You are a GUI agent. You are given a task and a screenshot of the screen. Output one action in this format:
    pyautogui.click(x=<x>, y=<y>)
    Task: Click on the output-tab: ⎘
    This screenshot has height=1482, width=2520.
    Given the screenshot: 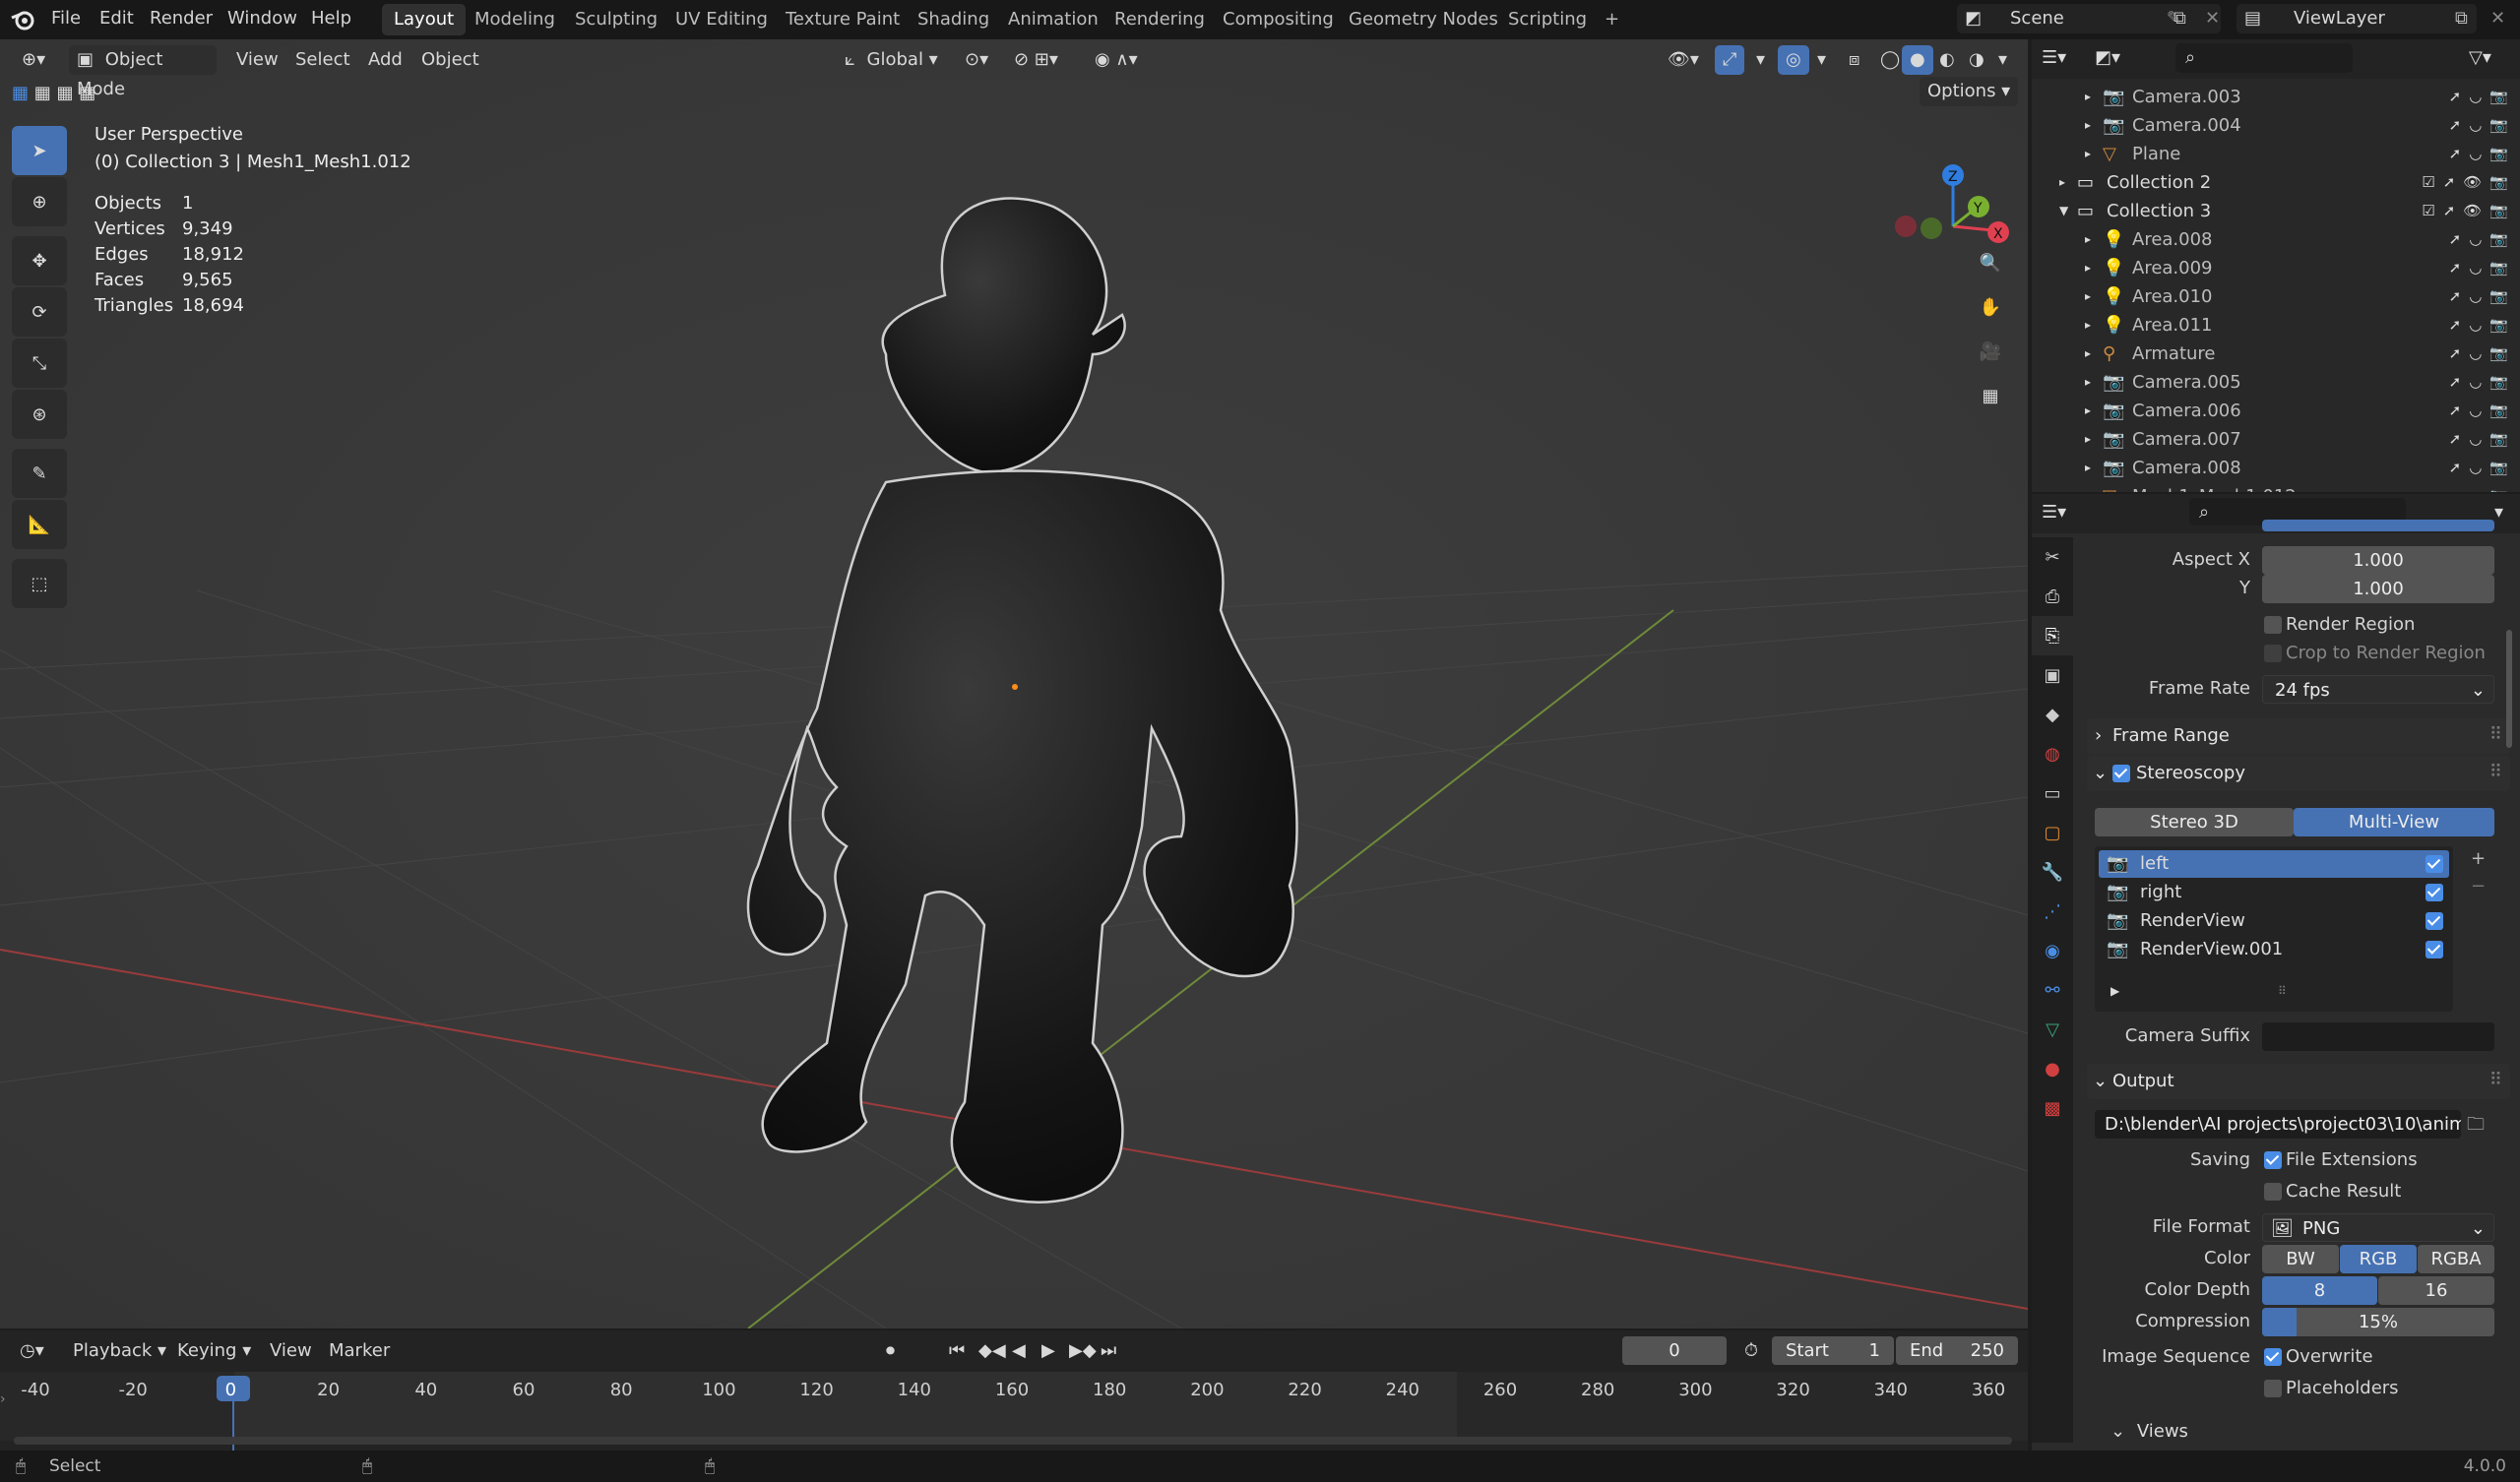 What is the action you would take?
    pyautogui.click(x=2052, y=635)
    